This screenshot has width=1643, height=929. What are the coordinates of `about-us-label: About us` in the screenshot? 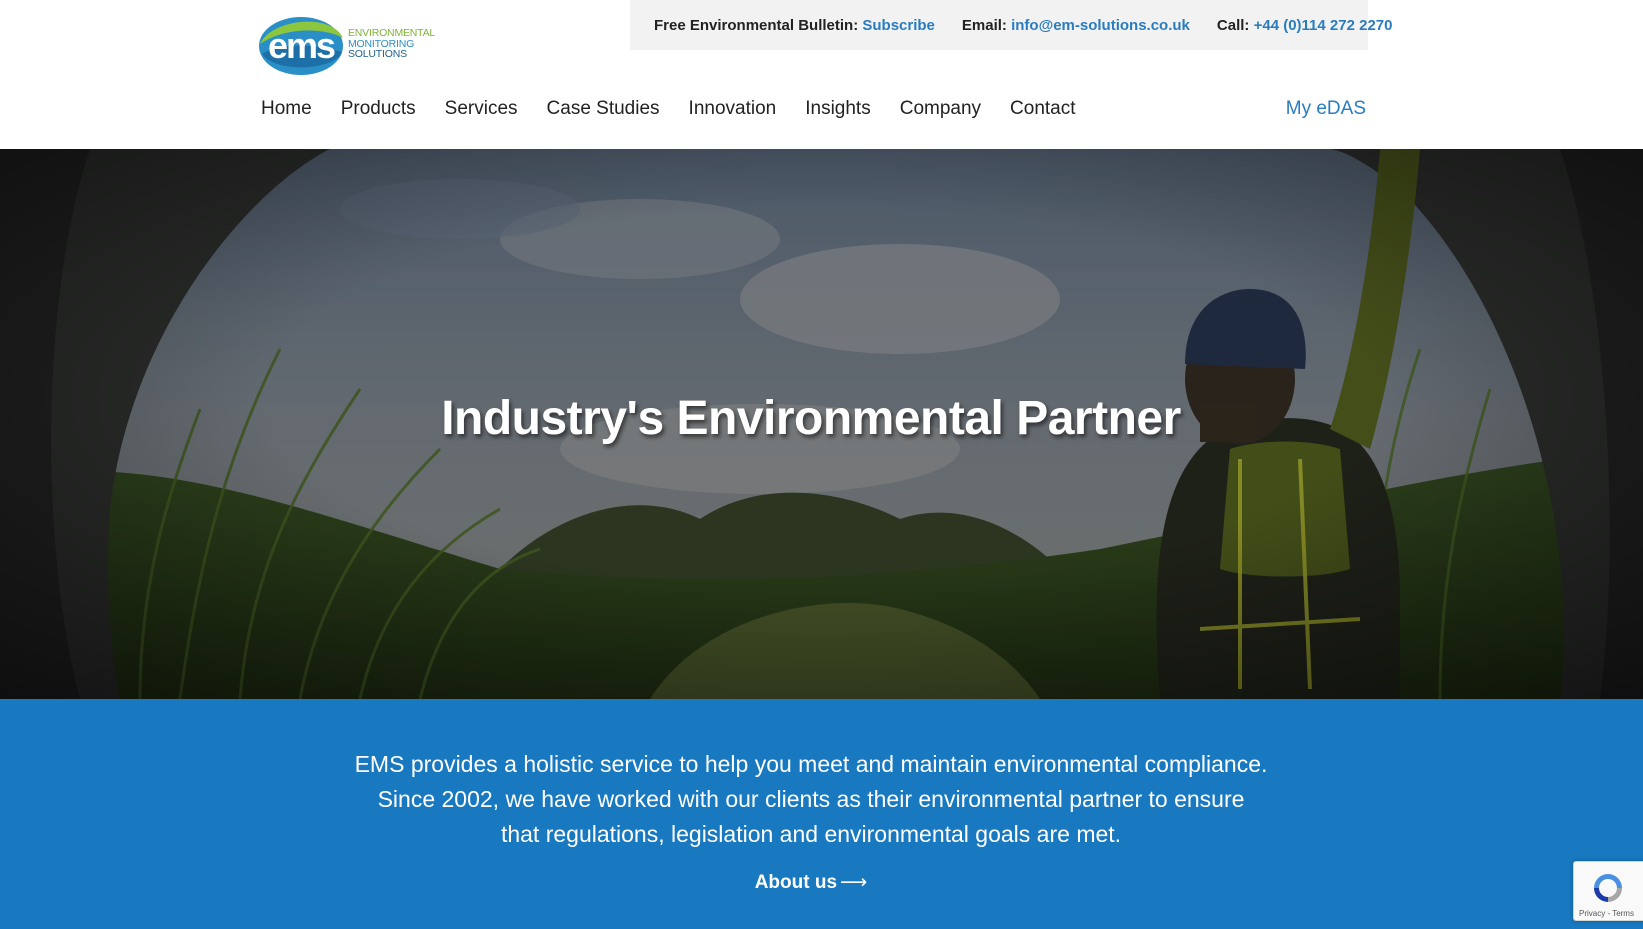 It's located at (796, 882).